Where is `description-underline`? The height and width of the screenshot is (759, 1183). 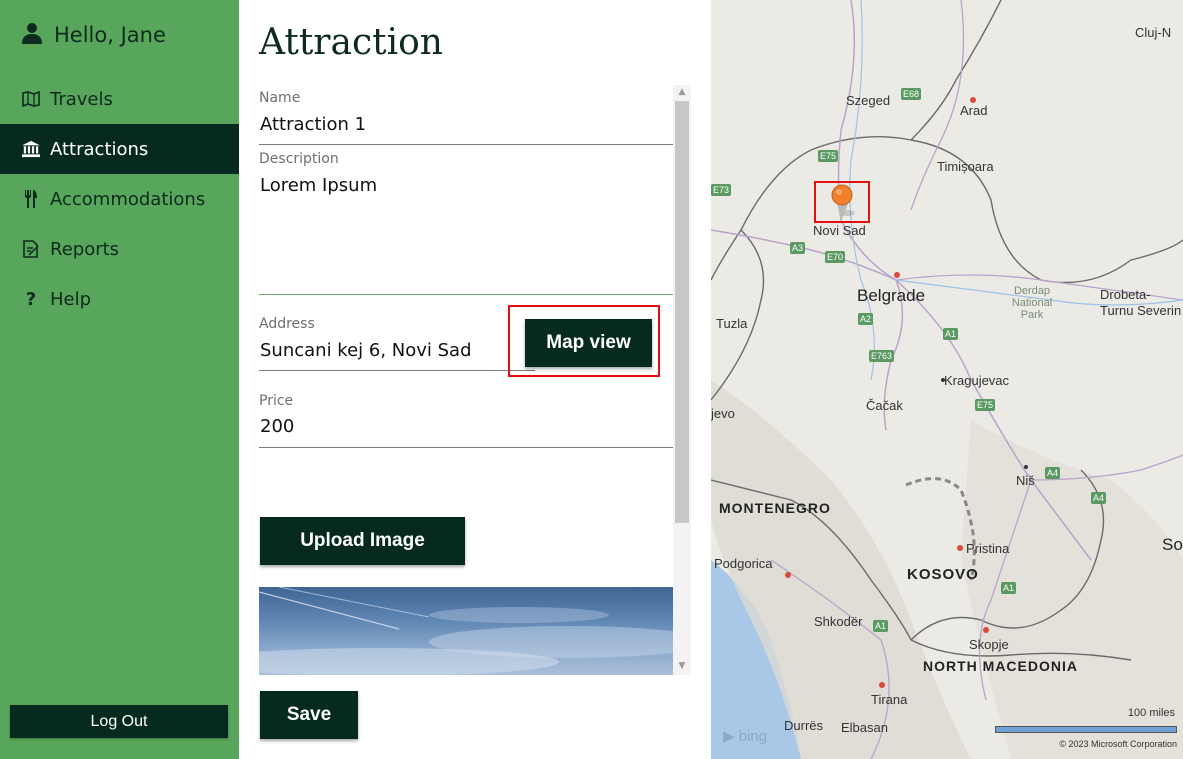
description-underline is located at coordinates (466, 294).